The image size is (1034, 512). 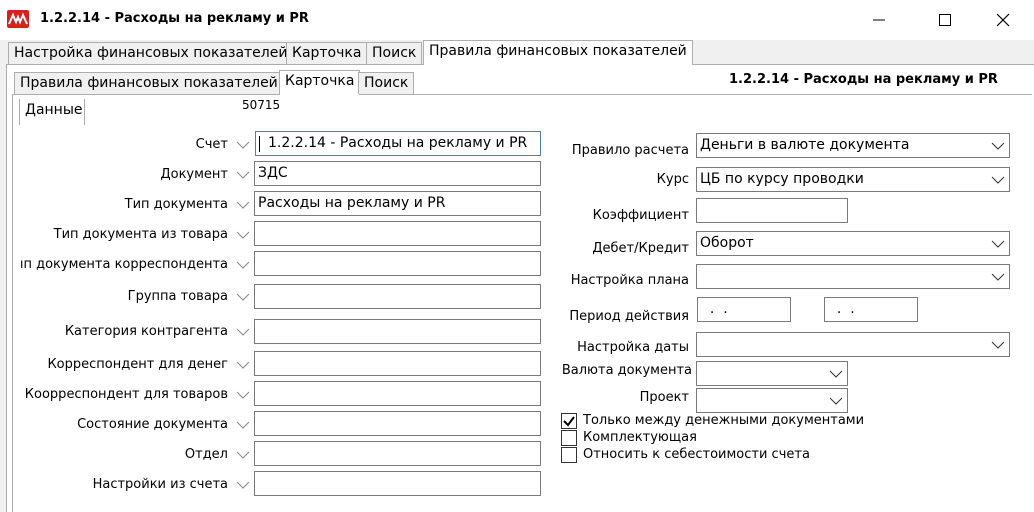 I want to click on date-settings-select, so click(x=853, y=344).